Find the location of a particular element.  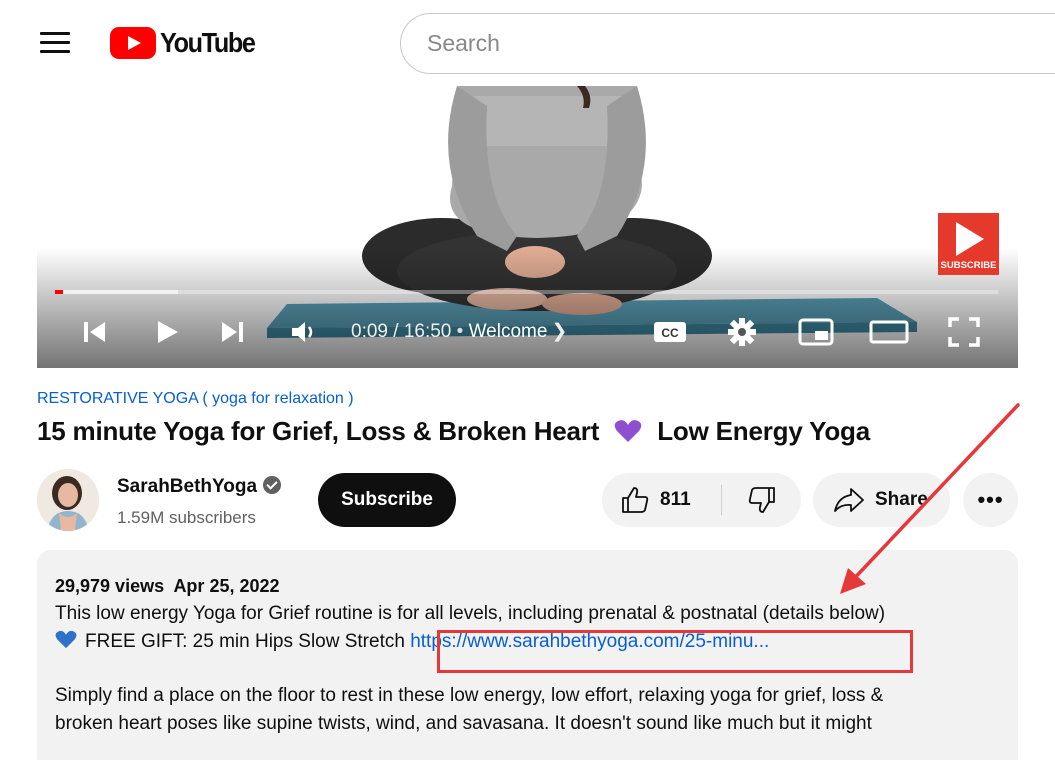

blue-heart-icon is located at coordinates (66, 644).